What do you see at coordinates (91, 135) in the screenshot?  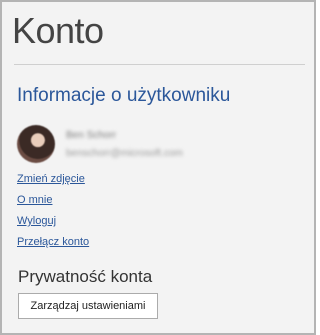 I see `user-name: Ben Schorr` at bounding box center [91, 135].